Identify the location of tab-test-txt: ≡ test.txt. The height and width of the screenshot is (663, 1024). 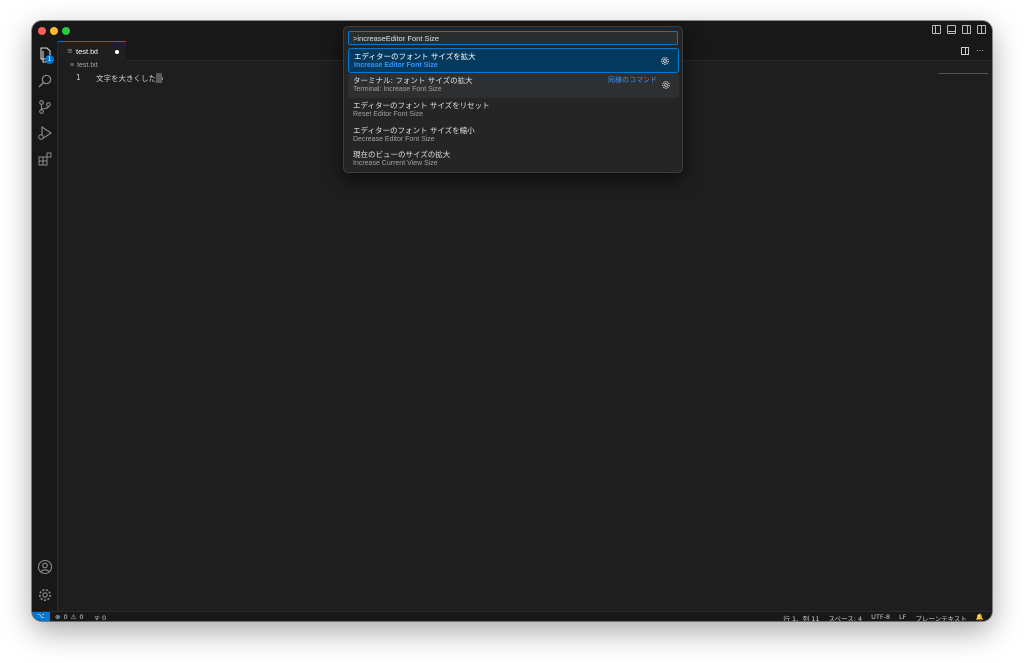
(92, 51).